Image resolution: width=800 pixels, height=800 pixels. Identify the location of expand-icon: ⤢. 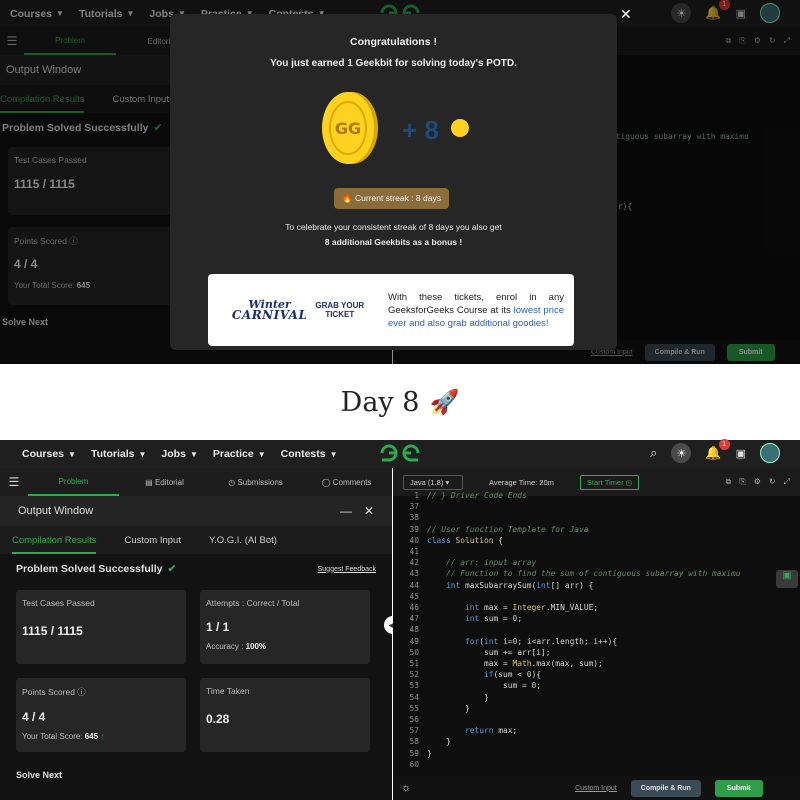
(787, 482).